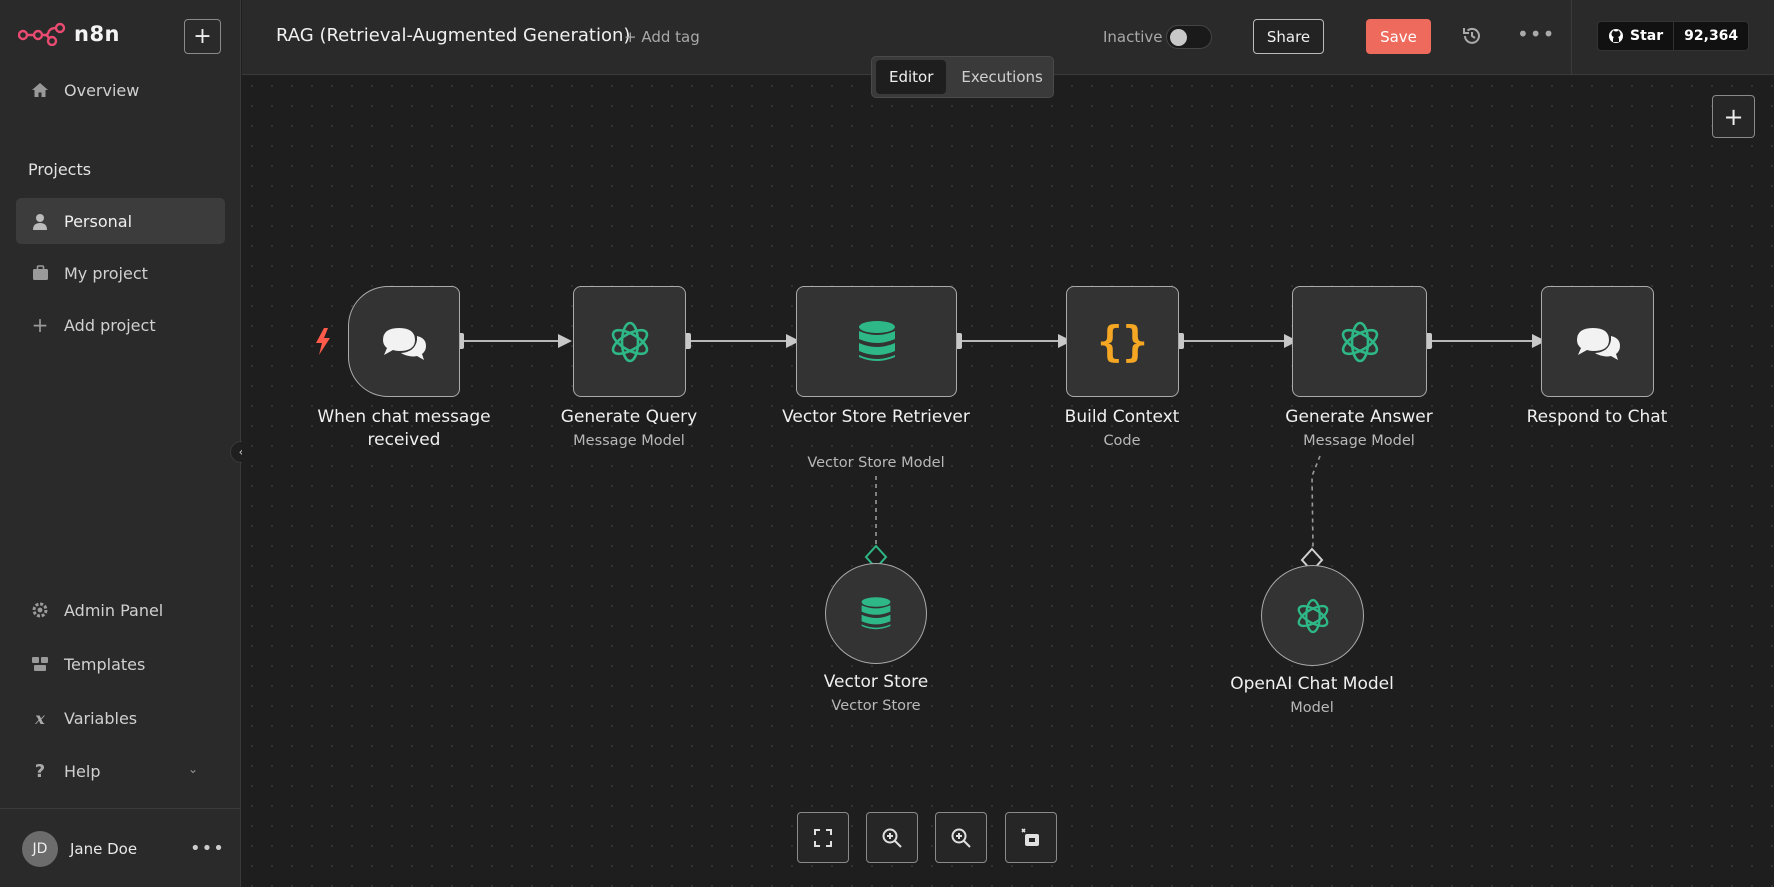 The image size is (1774, 887). I want to click on zoom-in-icon, so click(892, 838).